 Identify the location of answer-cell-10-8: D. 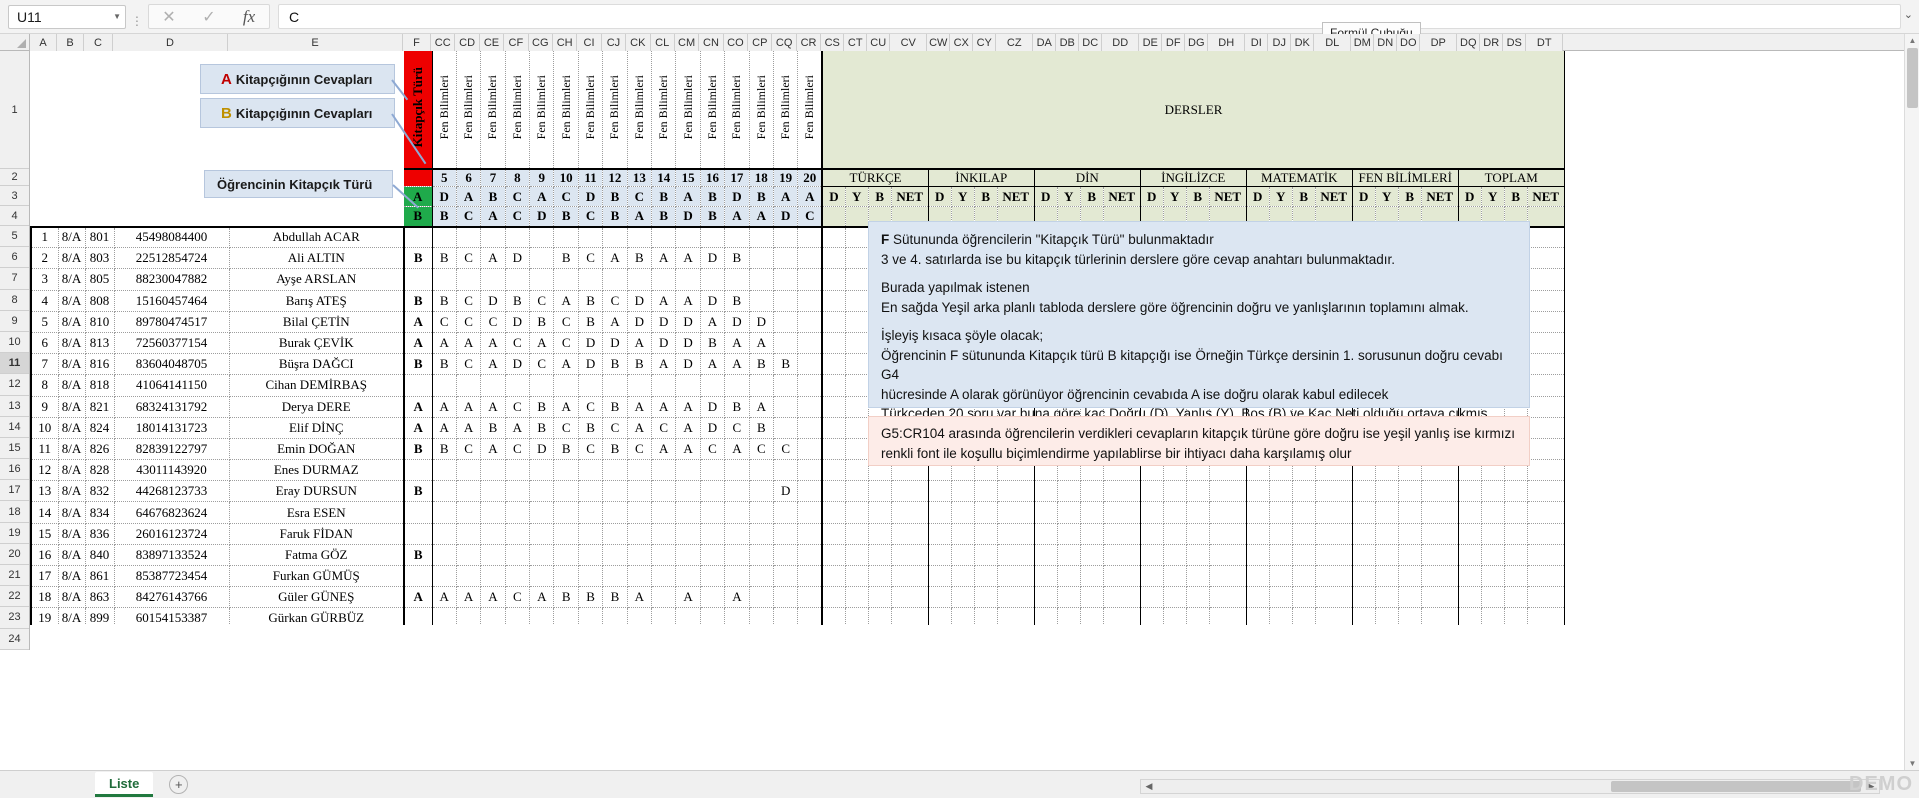
(615, 343).